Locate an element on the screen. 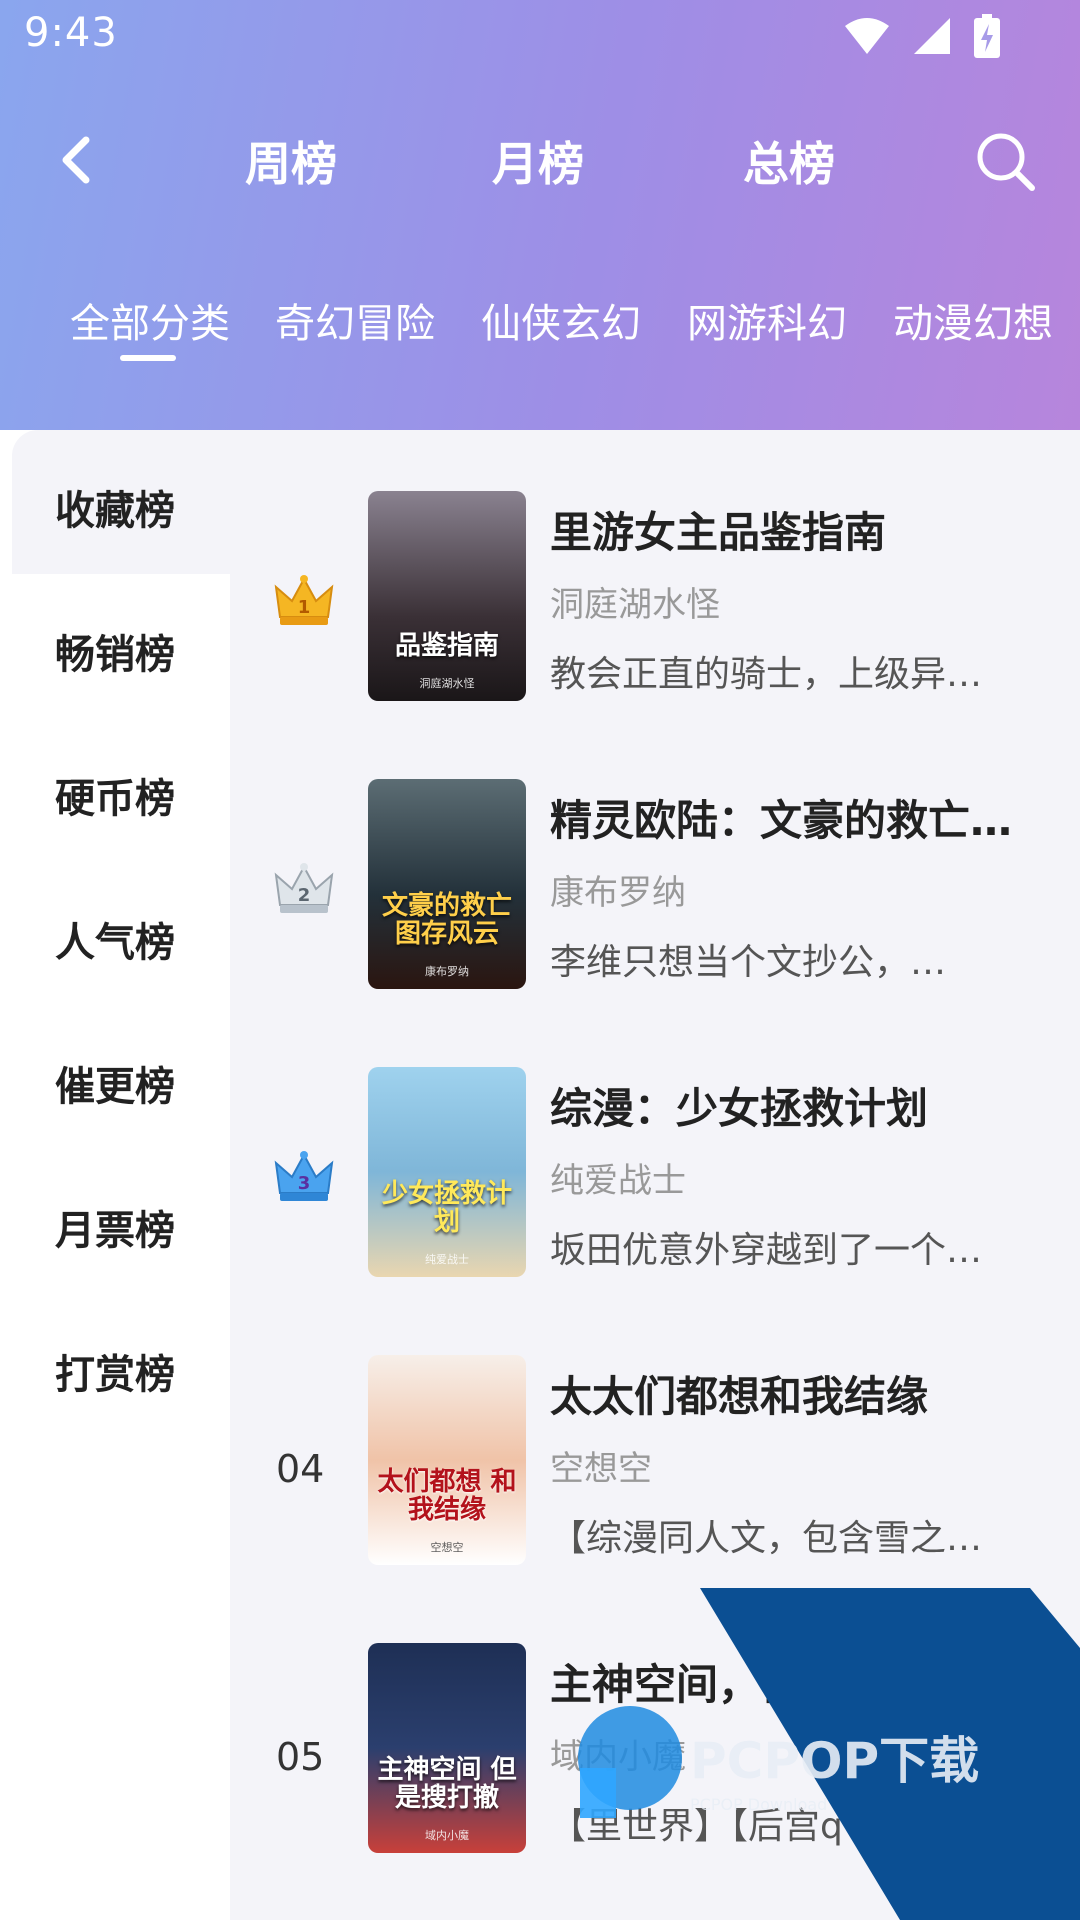 This screenshot has width=1080, height=1920. tab-monthly: 月榜 is located at coordinates (538, 161).